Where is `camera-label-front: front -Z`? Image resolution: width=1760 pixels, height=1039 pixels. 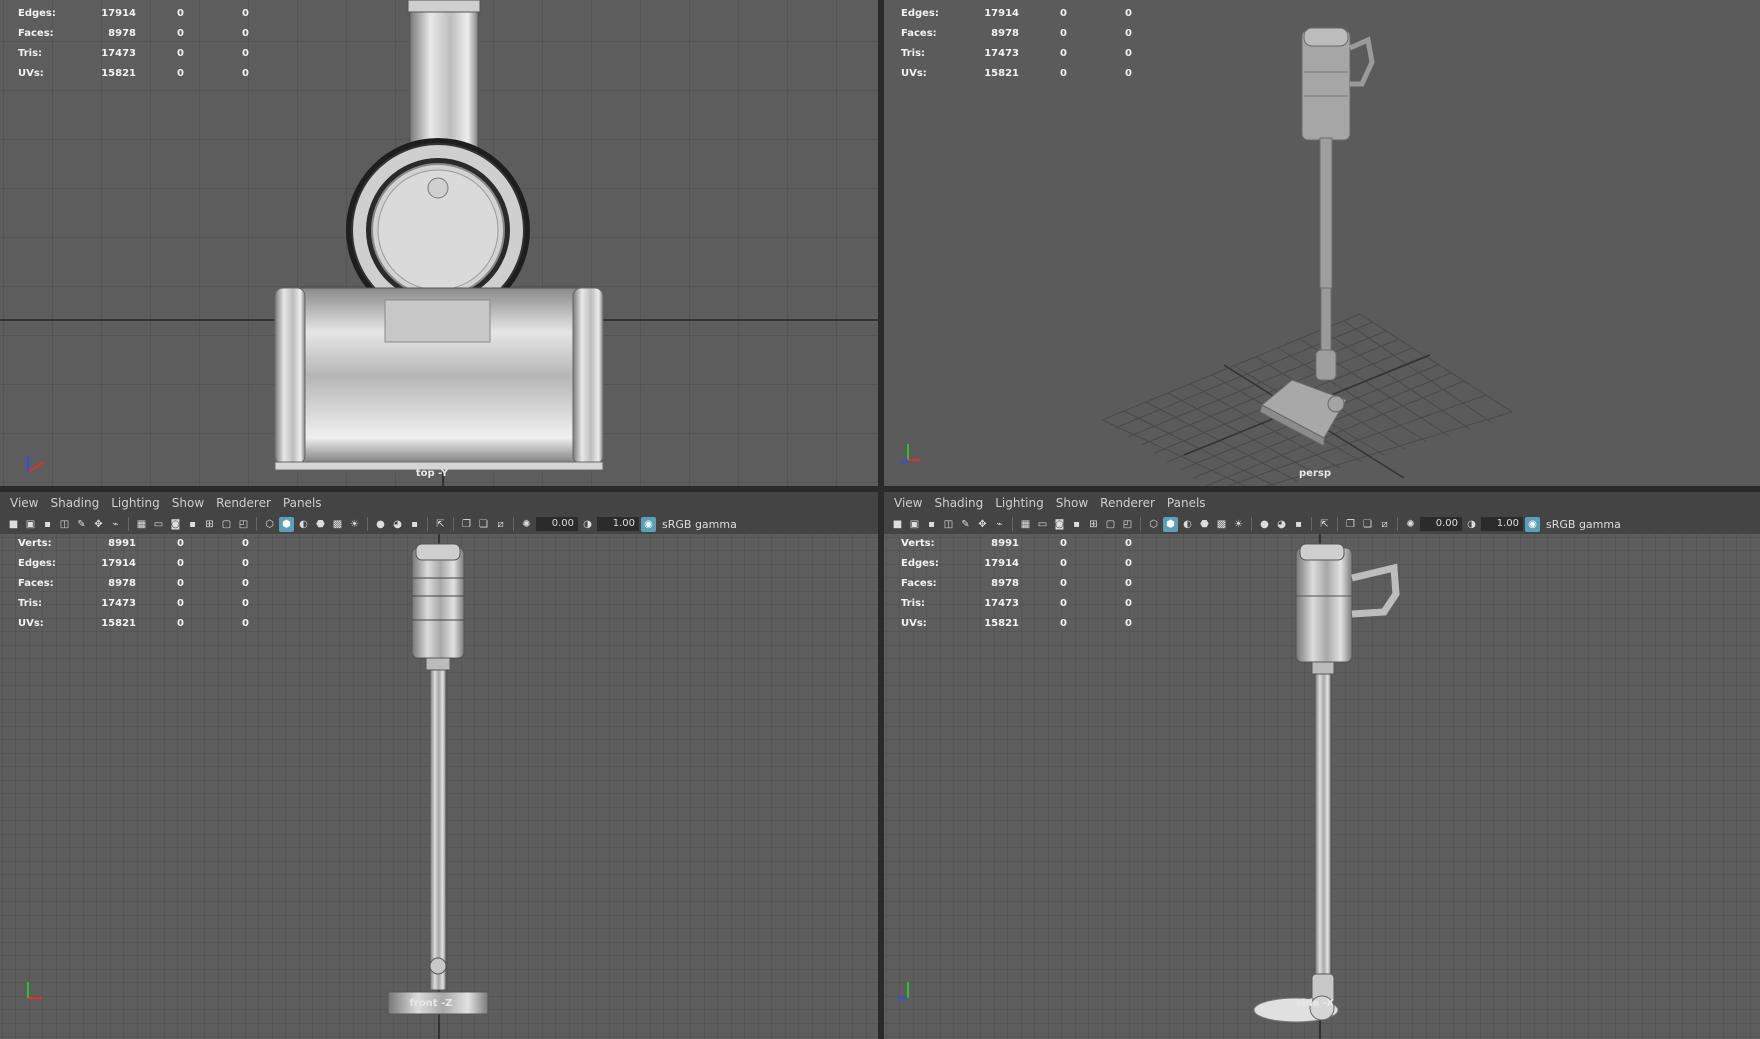
camera-label-front: front -Z is located at coordinates (431, 1003).